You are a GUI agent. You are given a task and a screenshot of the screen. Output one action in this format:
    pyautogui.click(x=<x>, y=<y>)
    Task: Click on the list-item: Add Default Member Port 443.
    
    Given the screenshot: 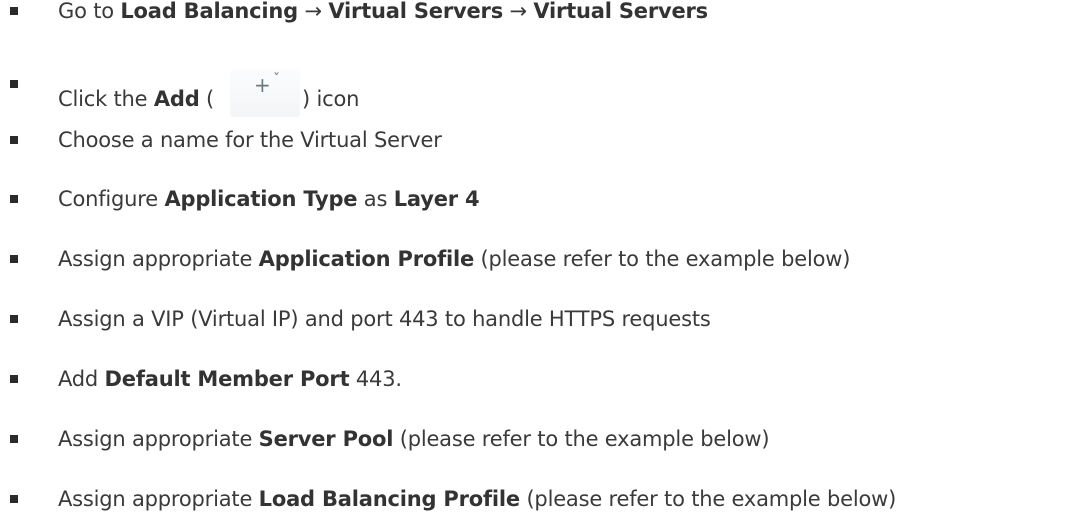 What is the action you would take?
    pyautogui.click(x=535, y=379)
    